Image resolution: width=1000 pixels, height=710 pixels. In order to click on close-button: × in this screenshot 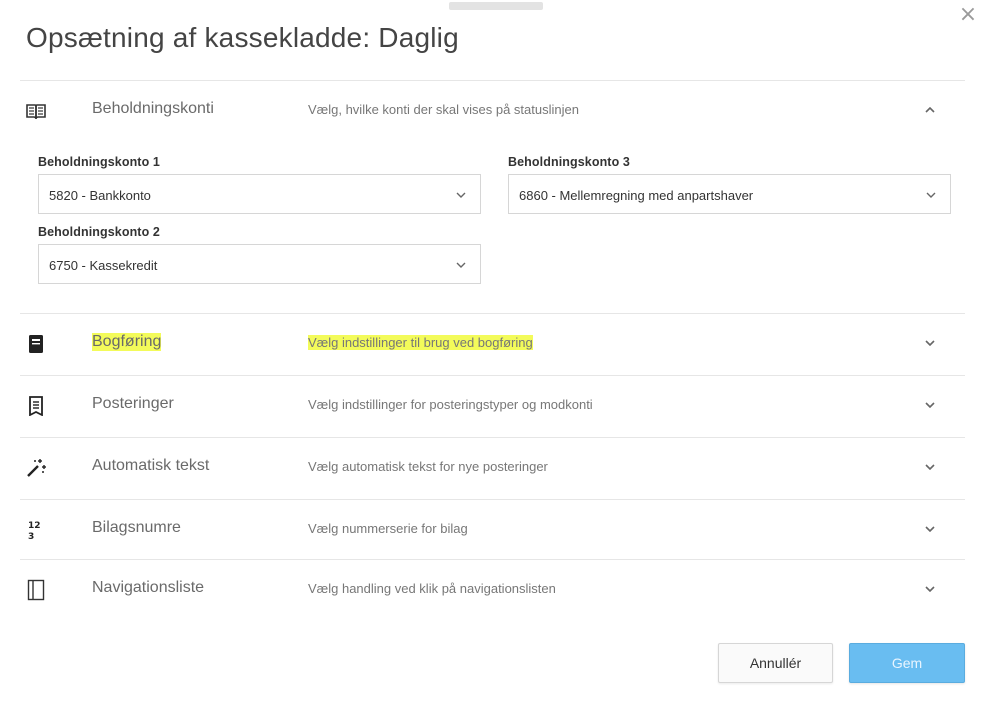, I will do `click(968, 14)`.